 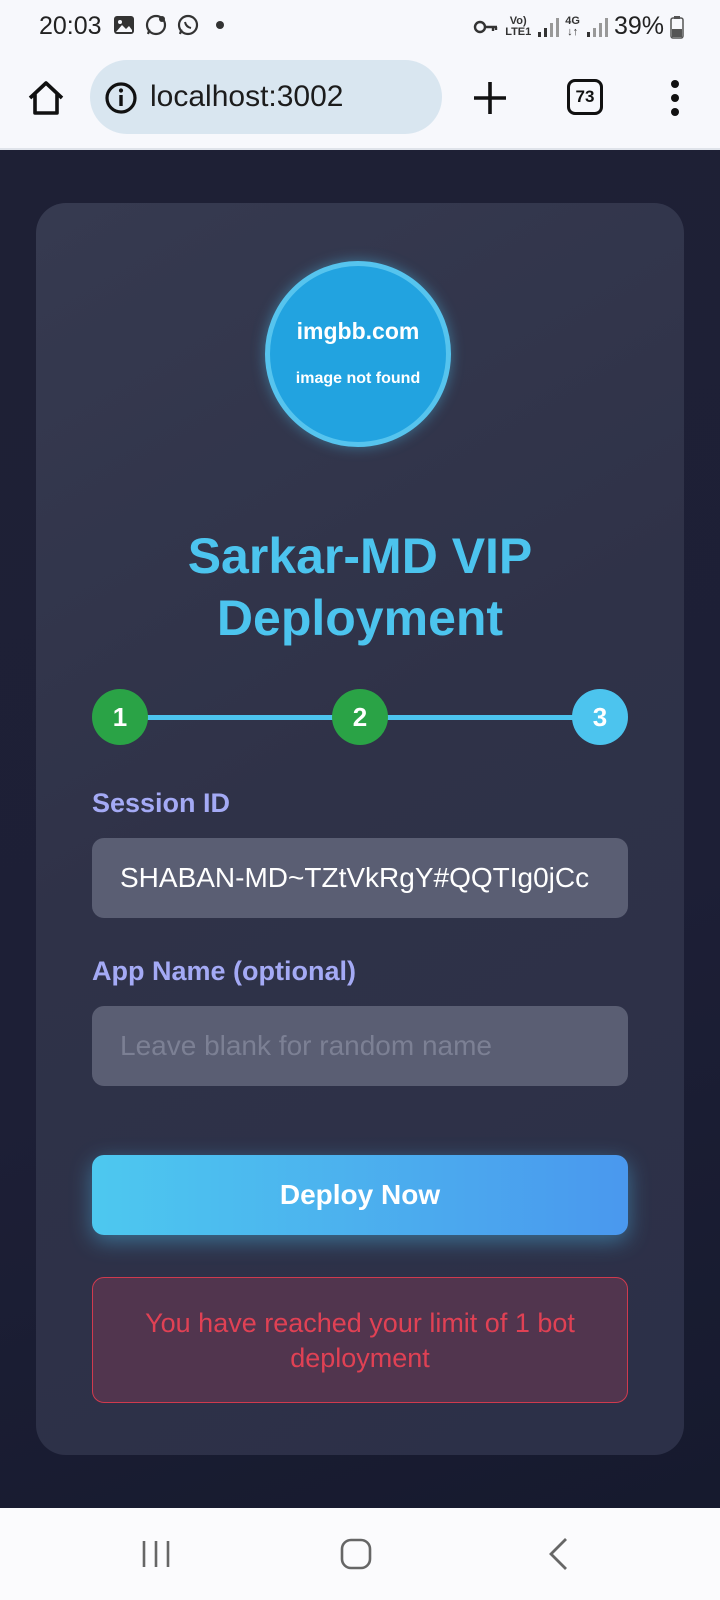 What do you see at coordinates (518, 20) in the screenshot?
I see `volte-label: Vo)` at bounding box center [518, 20].